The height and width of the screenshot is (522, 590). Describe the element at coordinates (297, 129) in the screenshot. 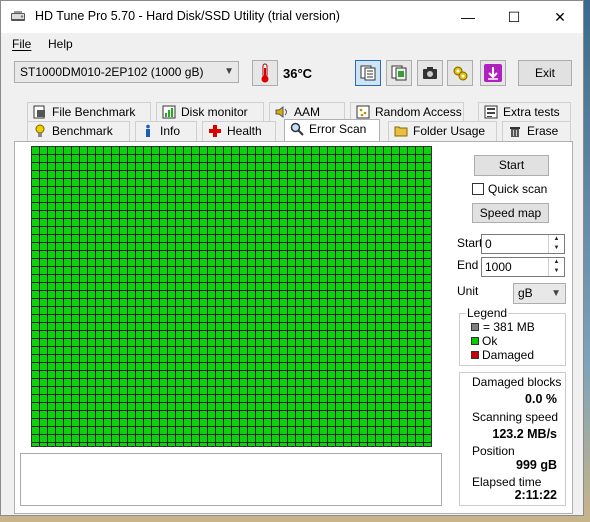

I see `magnifier-icon` at that location.